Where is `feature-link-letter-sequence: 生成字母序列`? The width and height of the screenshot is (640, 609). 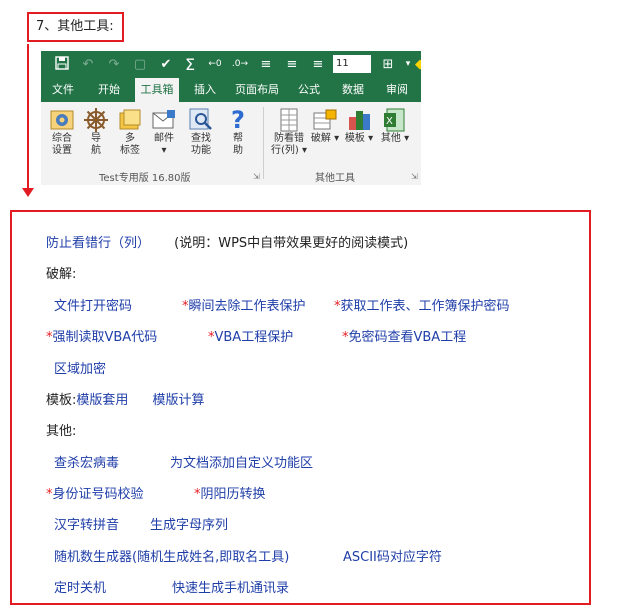 feature-link-letter-sequence: 生成字母序列 is located at coordinates (189, 525).